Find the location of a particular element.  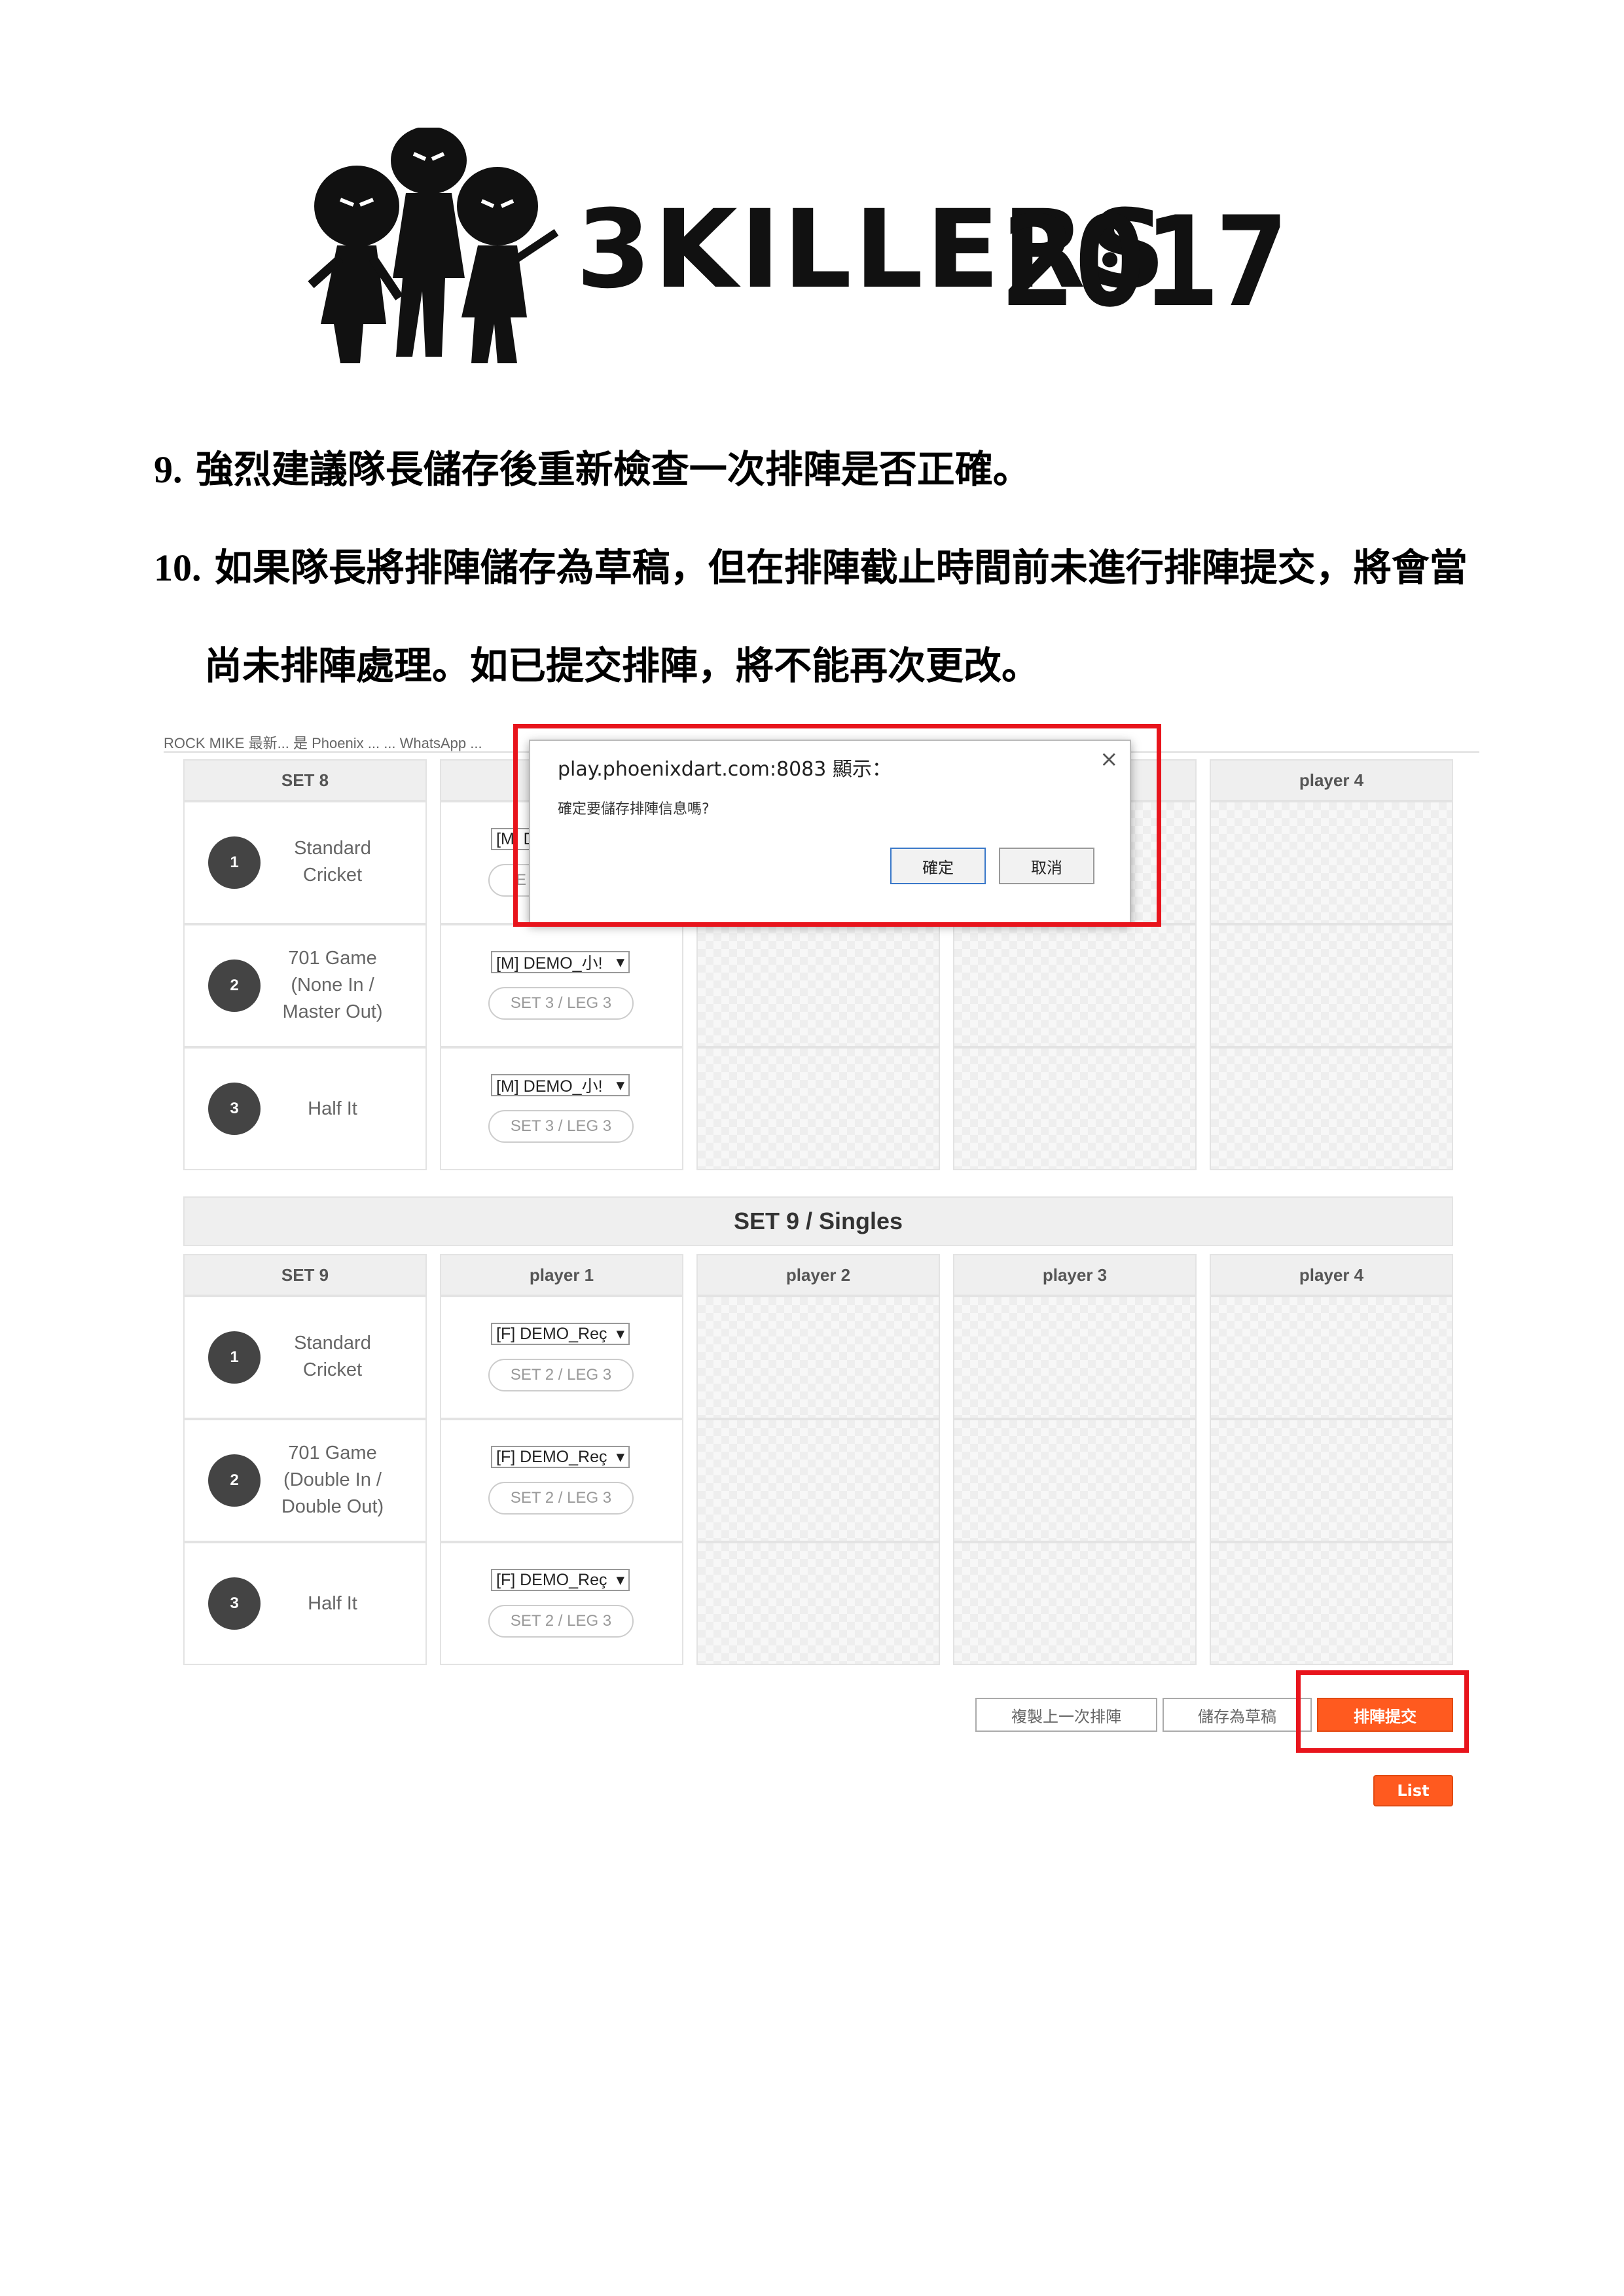

instruction-number: 10. is located at coordinates (178, 568).